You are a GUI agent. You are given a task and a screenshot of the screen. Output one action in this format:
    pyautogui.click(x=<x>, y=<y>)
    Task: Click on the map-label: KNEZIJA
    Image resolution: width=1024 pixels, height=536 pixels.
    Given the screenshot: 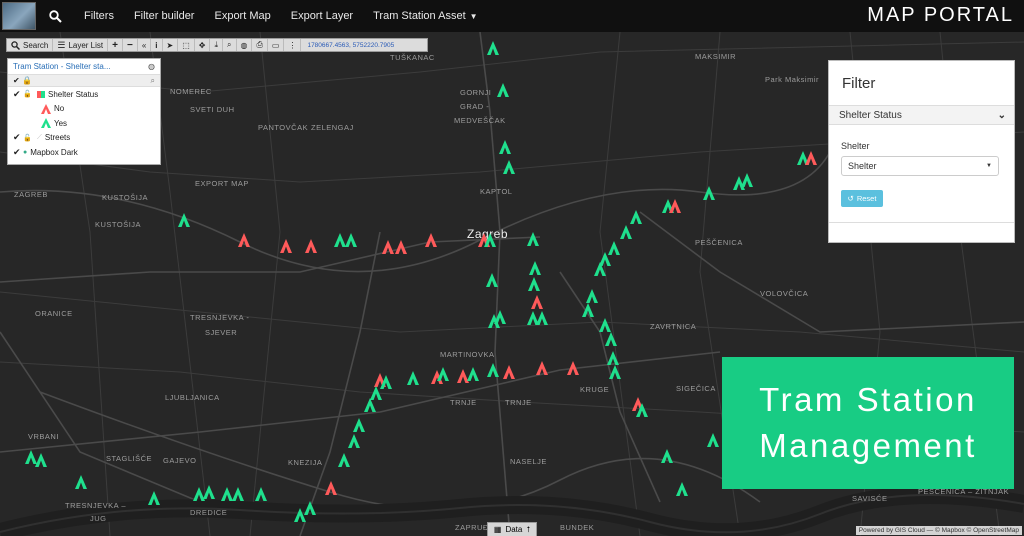 What is the action you would take?
    pyautogui.click(x=305, y=462)
    